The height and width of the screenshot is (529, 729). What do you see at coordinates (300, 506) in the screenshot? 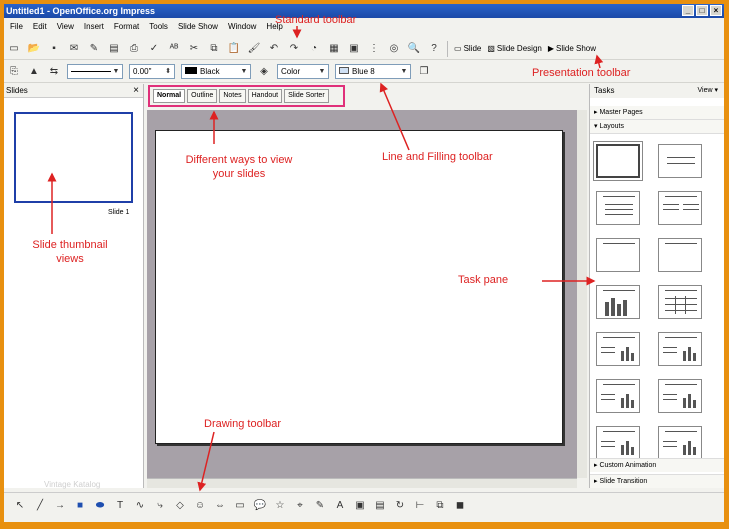
I see `points-icon: ⌖` at bounding box center [300, 506].